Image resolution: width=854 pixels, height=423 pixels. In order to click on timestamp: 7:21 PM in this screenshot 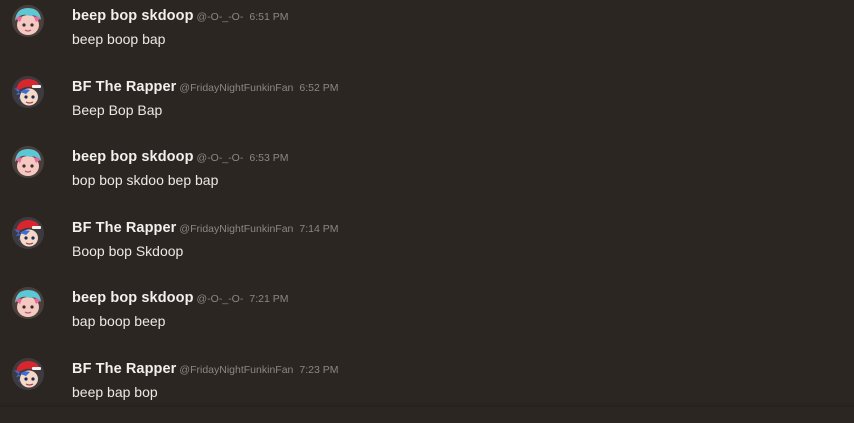, I will do `click(269, 299)`.